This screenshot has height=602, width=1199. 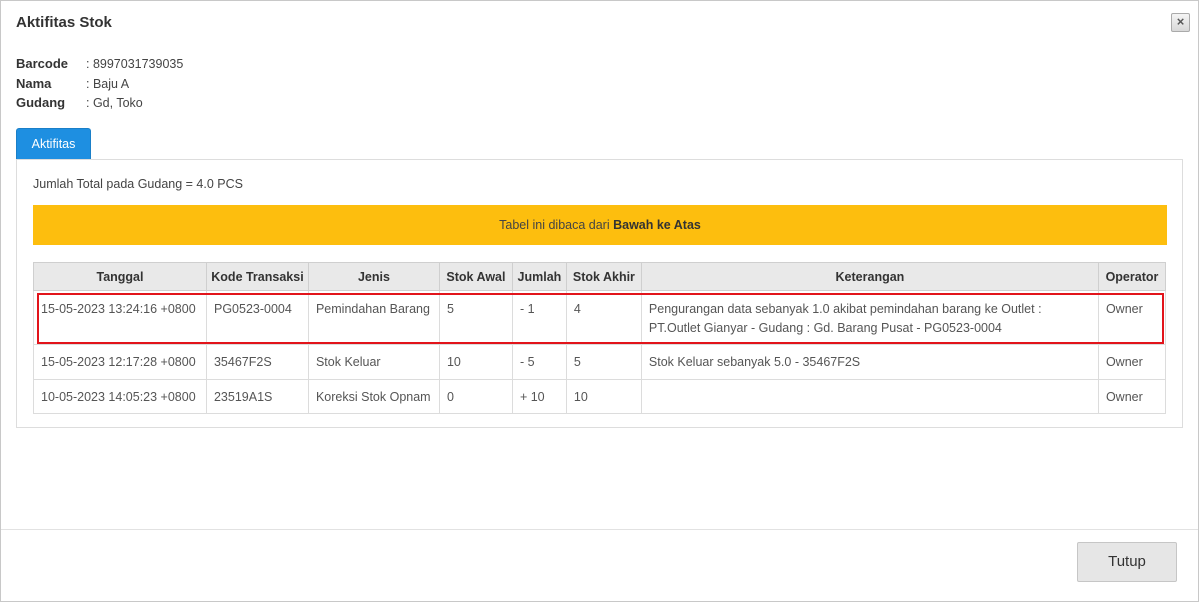 What do you see at coordinates (373, 317) in the screenshot?
I see `cell-jenis: Pemindahan Barang` at bounding box center [373, 317].